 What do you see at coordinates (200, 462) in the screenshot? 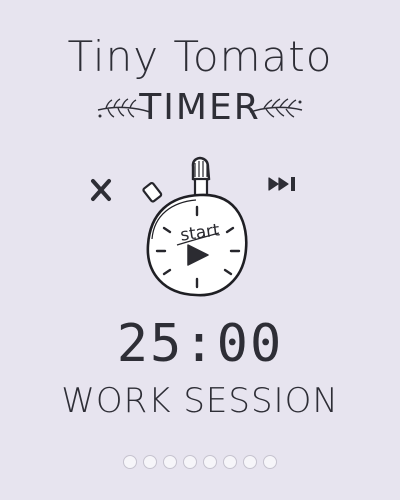
I see `session-progress-dots` at bounding box center [200, 462].